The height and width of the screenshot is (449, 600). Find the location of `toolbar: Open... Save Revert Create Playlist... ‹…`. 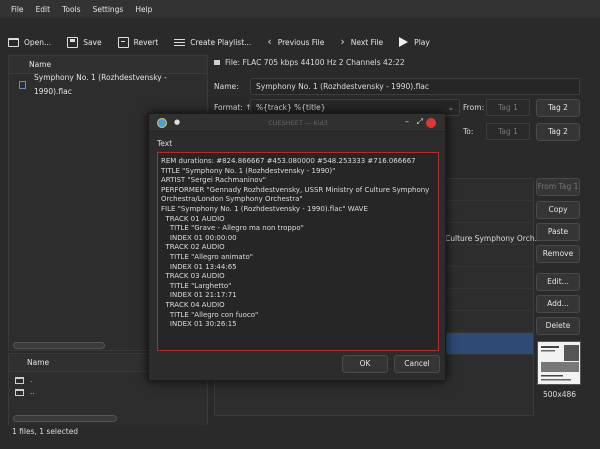

toolbar: Open... Save Revert Create Playlist... ‹… is located at coordinates (300, 42).